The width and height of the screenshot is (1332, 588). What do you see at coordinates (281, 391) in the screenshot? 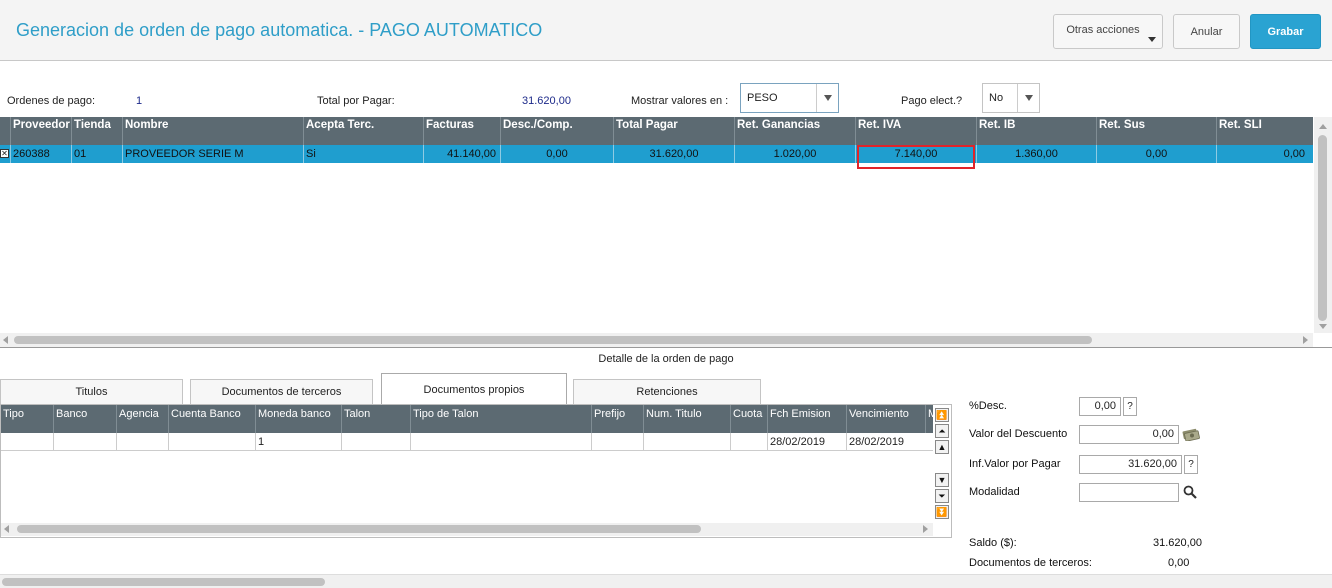
I see `tab-documentos-terceros: Documentos de terceros` at bounding box center [281, 391].